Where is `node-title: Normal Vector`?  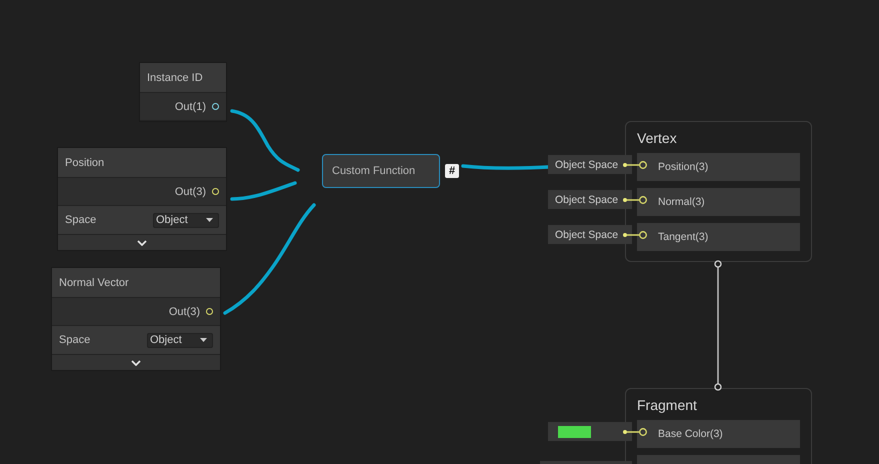 node-title: Normal Vector is located at coordinates (94, 282).